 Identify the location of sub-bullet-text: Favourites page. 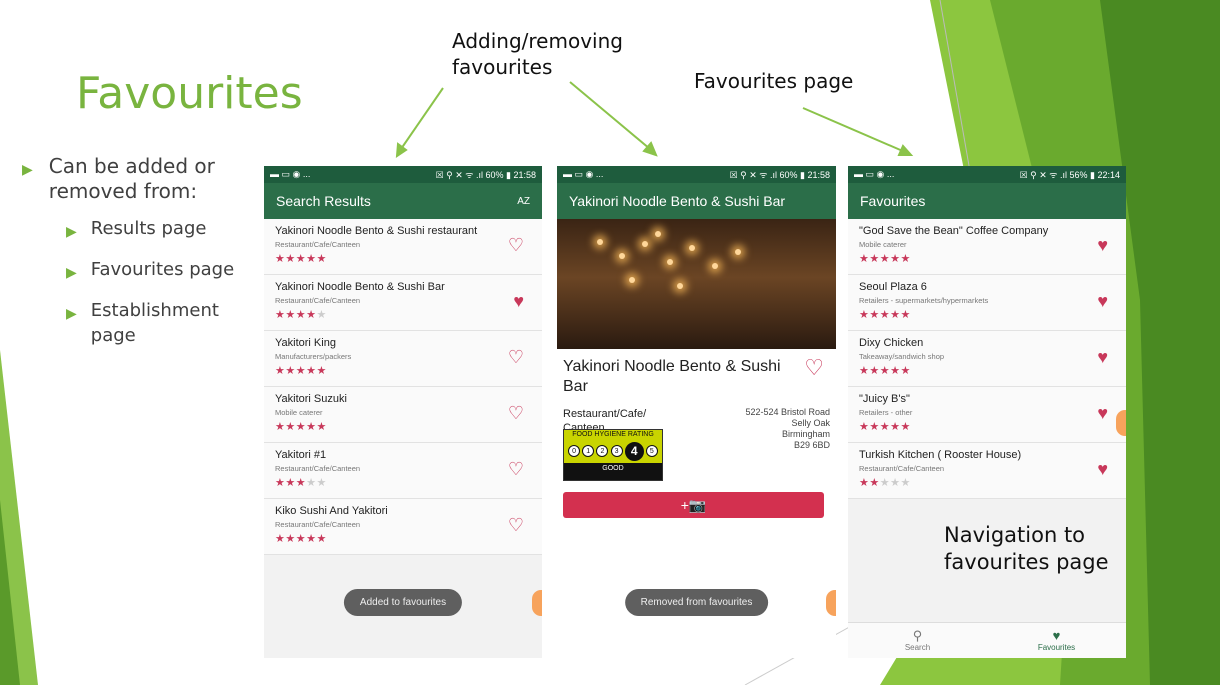
(162, 269).